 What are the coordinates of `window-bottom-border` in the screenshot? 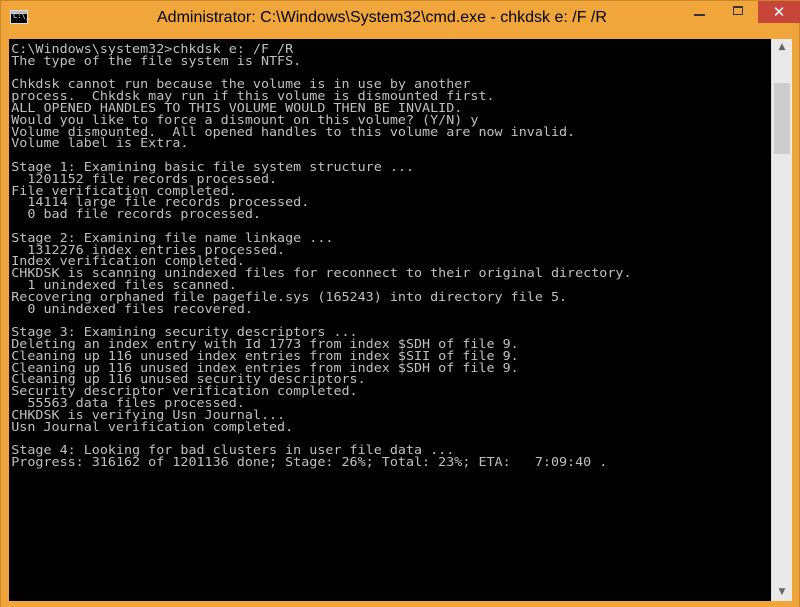 It's located at (400, 604).